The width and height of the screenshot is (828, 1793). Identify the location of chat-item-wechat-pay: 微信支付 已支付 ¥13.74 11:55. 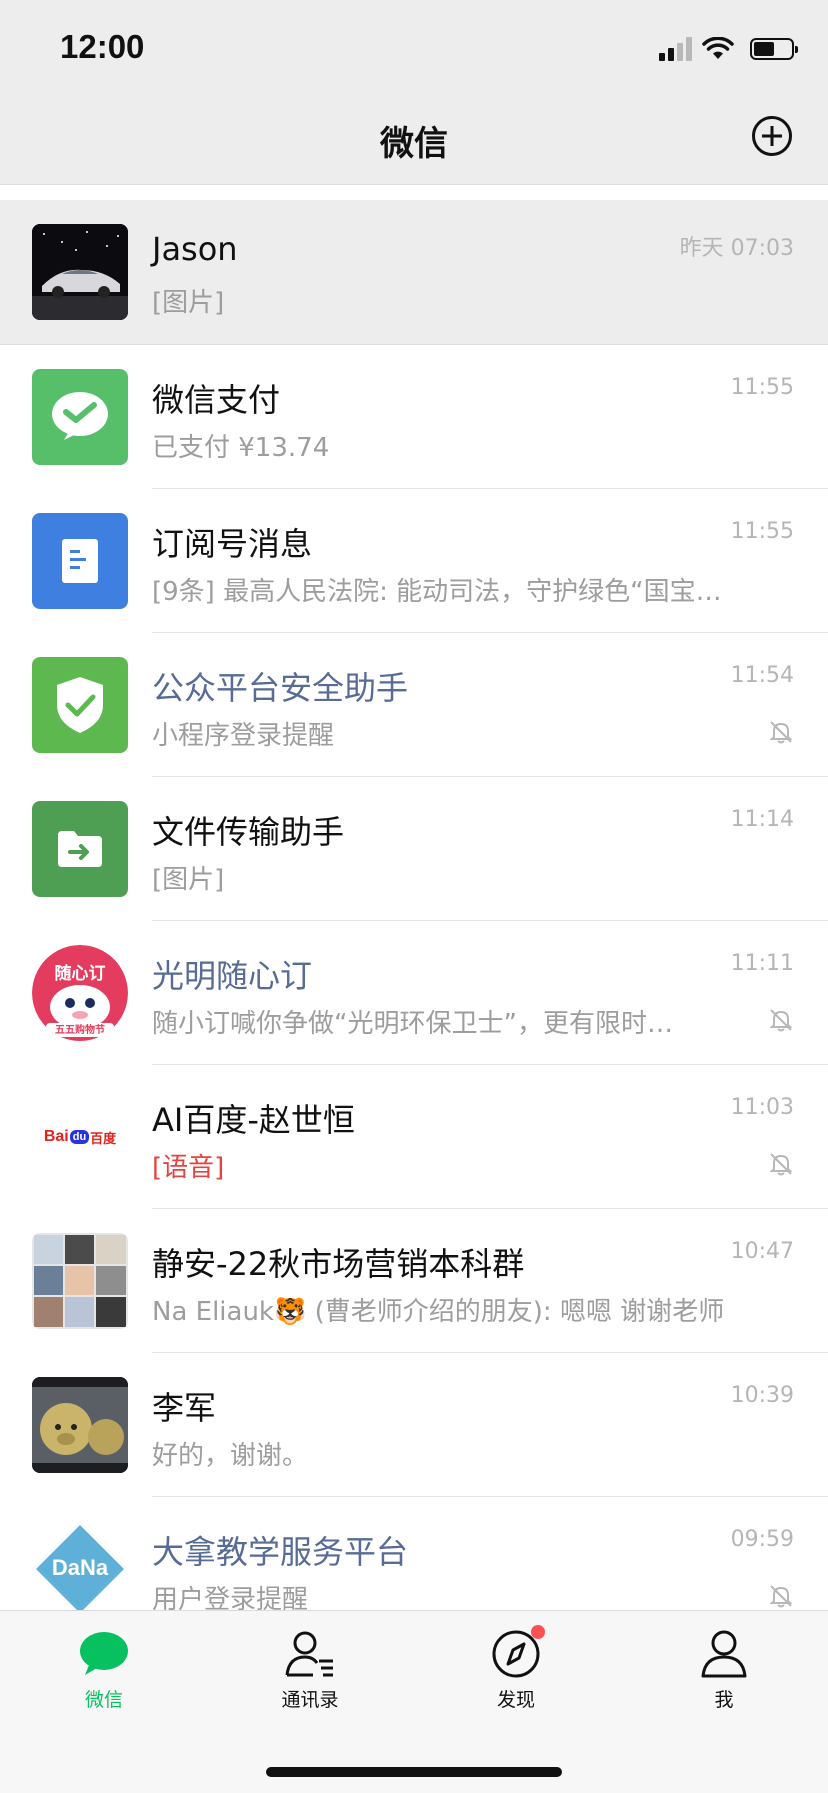
(414, 417).